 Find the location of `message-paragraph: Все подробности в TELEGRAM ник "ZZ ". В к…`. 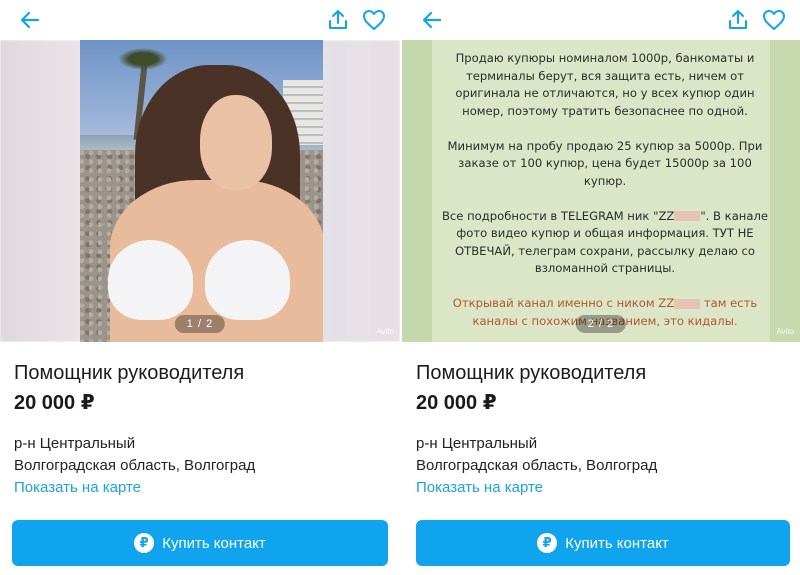

message-paragraph: Все подробности в TELEGRAM ник "ZZ ". В к… is located at coordinates (605, 242).